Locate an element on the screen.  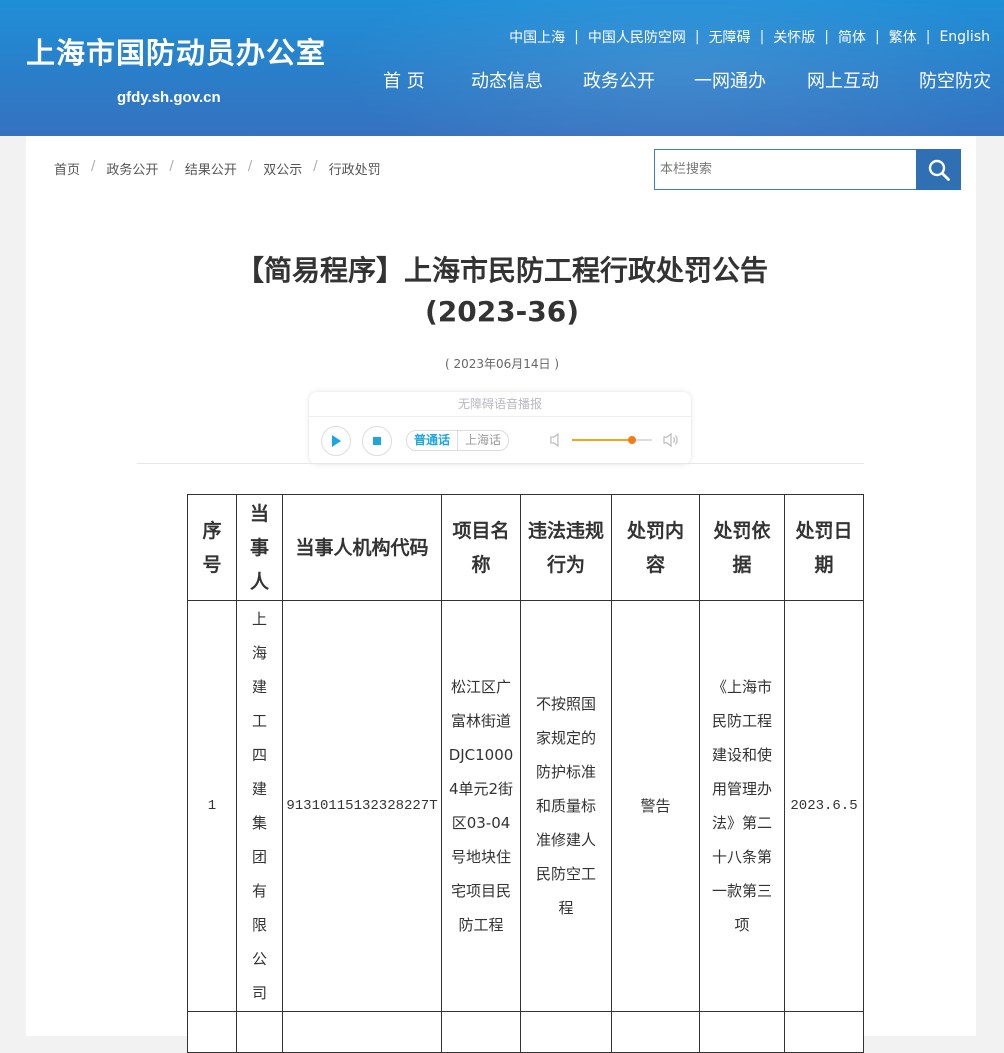
dialect-shanghainese: 上海话 is located at coordinates (482, 440).